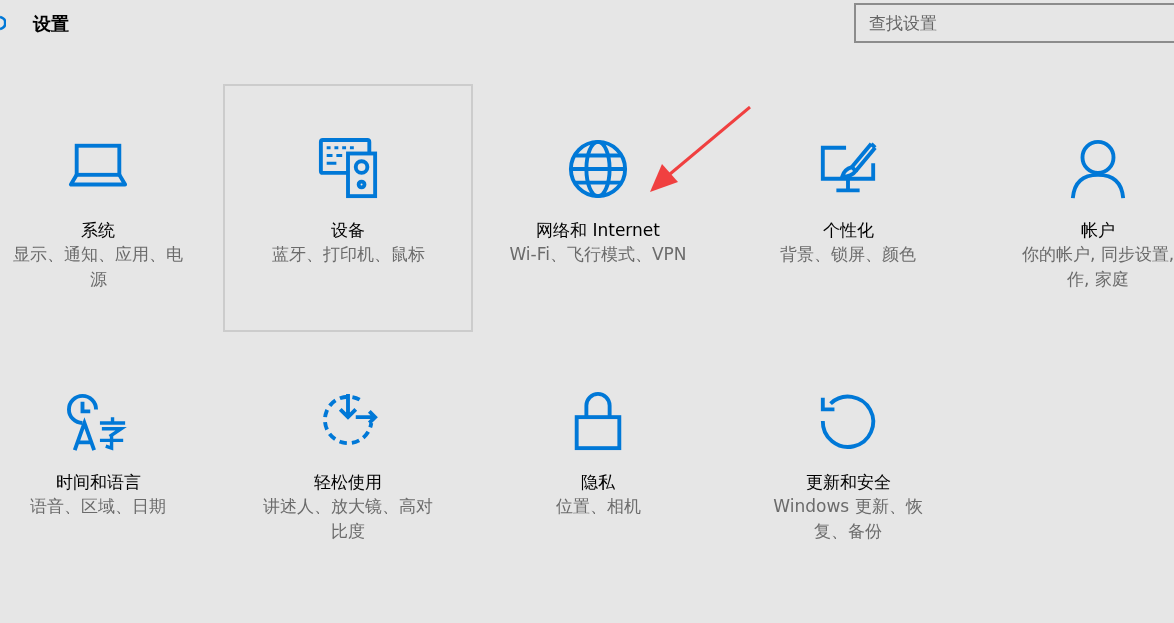 The height and width of the screenshot is (623, 1174). I want to click on tile-description: 背景、锁屏、颜色, so click(848, 254).